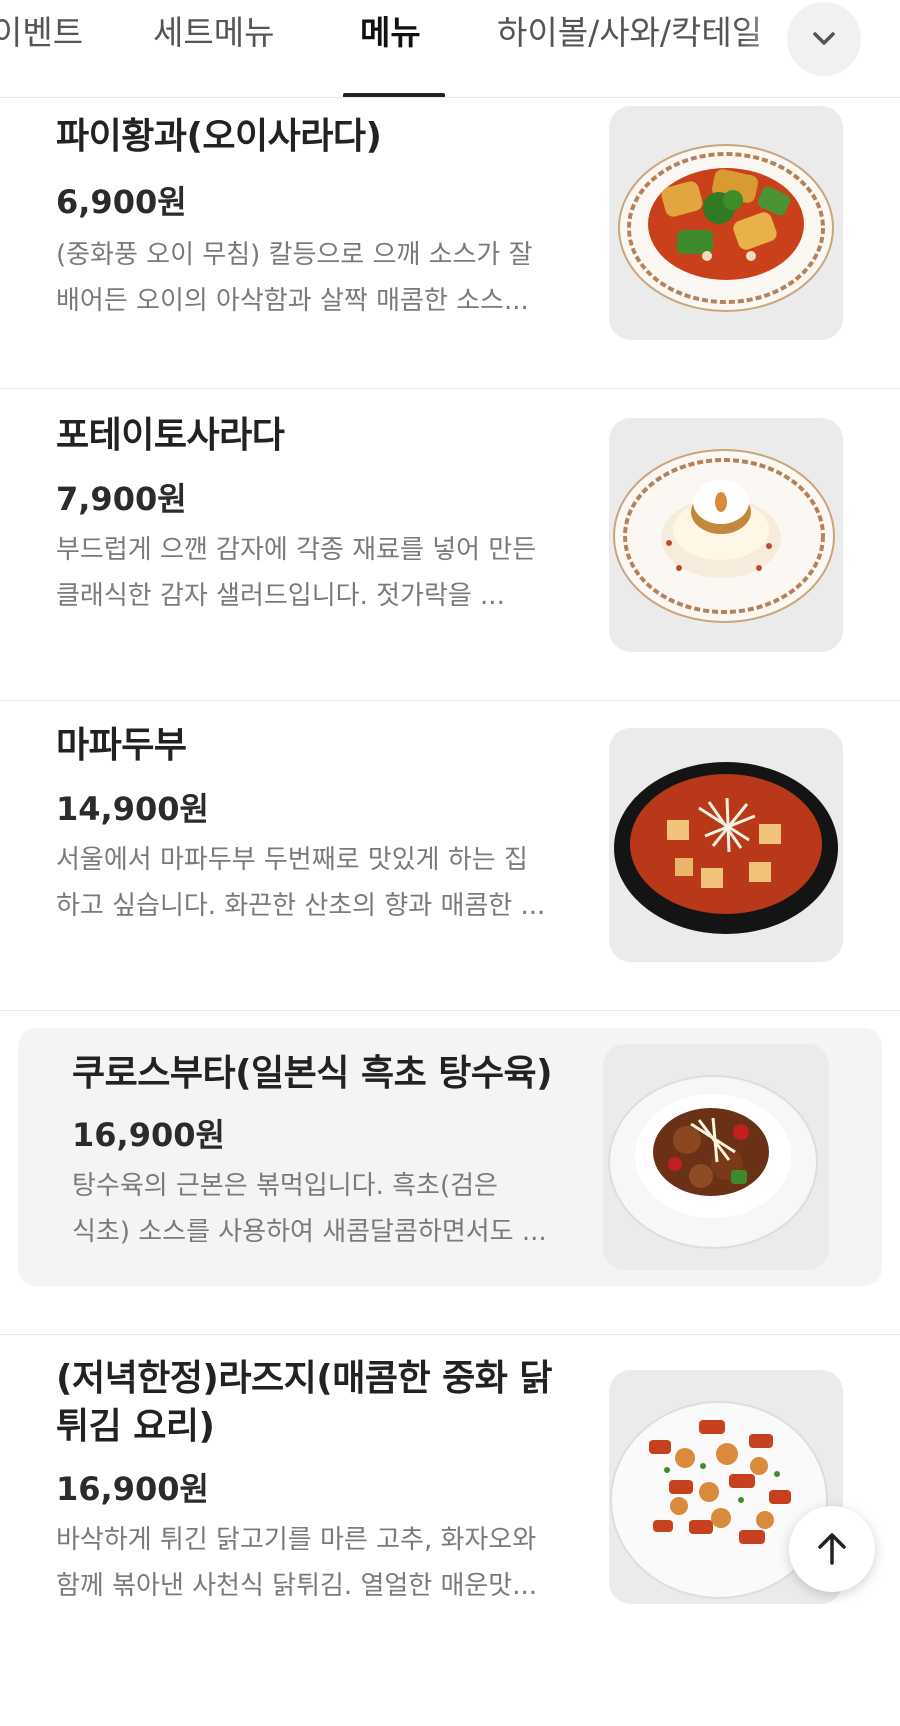  What do you see at coordinates (312, 1073) in the screenshot?
I see `menu-item-name: 쿠로스부타(일본식 흑초 탕수육)` at bounding box center [312, 1073].